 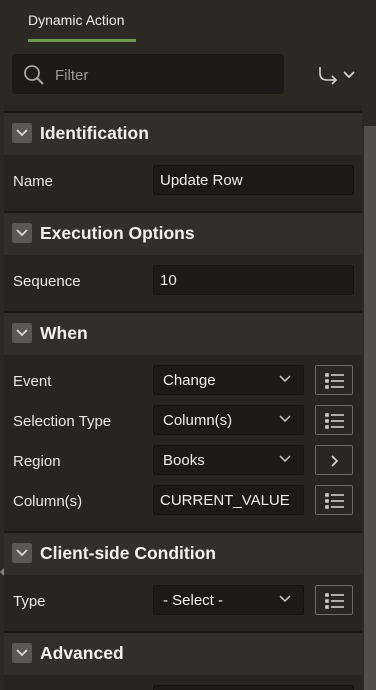 What do you see at coordinates (128, 553) in the screenshot?
I see `section-title: Client-side Condition` at bounding box center [128, 553].